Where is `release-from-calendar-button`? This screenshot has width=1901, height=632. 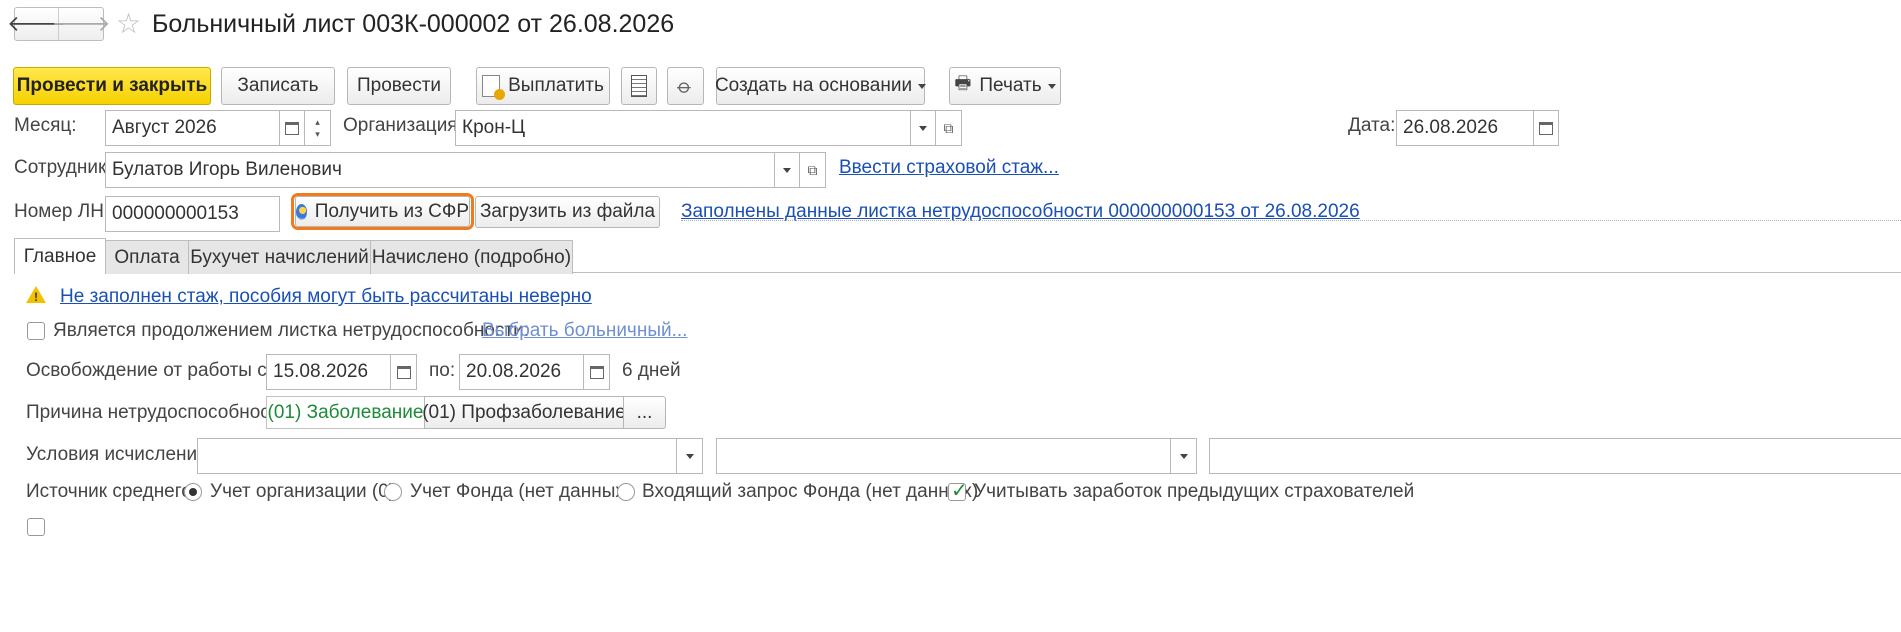 release-from-calendar-button is located at coordinates (403, 372).